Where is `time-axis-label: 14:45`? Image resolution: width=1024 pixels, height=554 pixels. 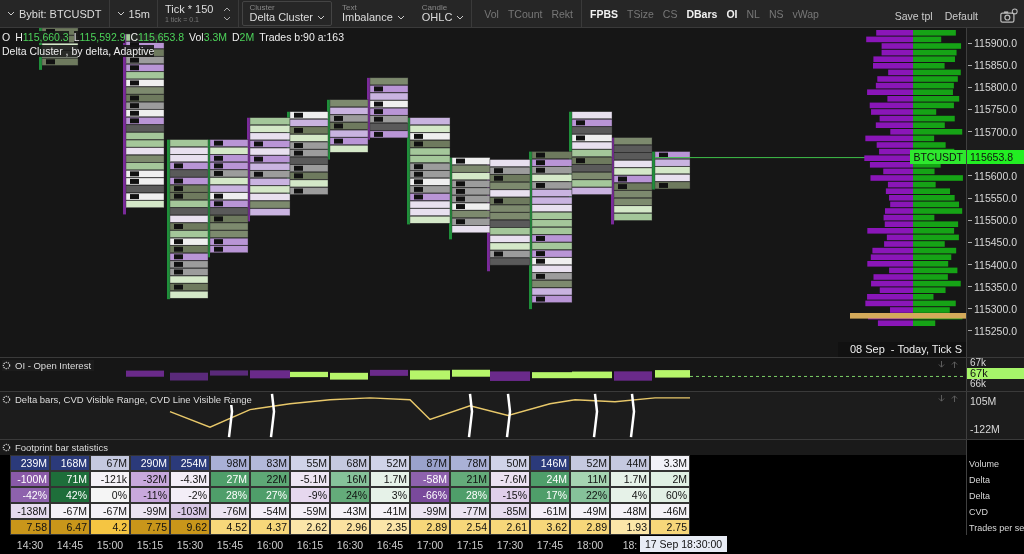
time-axis-label: 14:45 is located at coordinates (70, 544).